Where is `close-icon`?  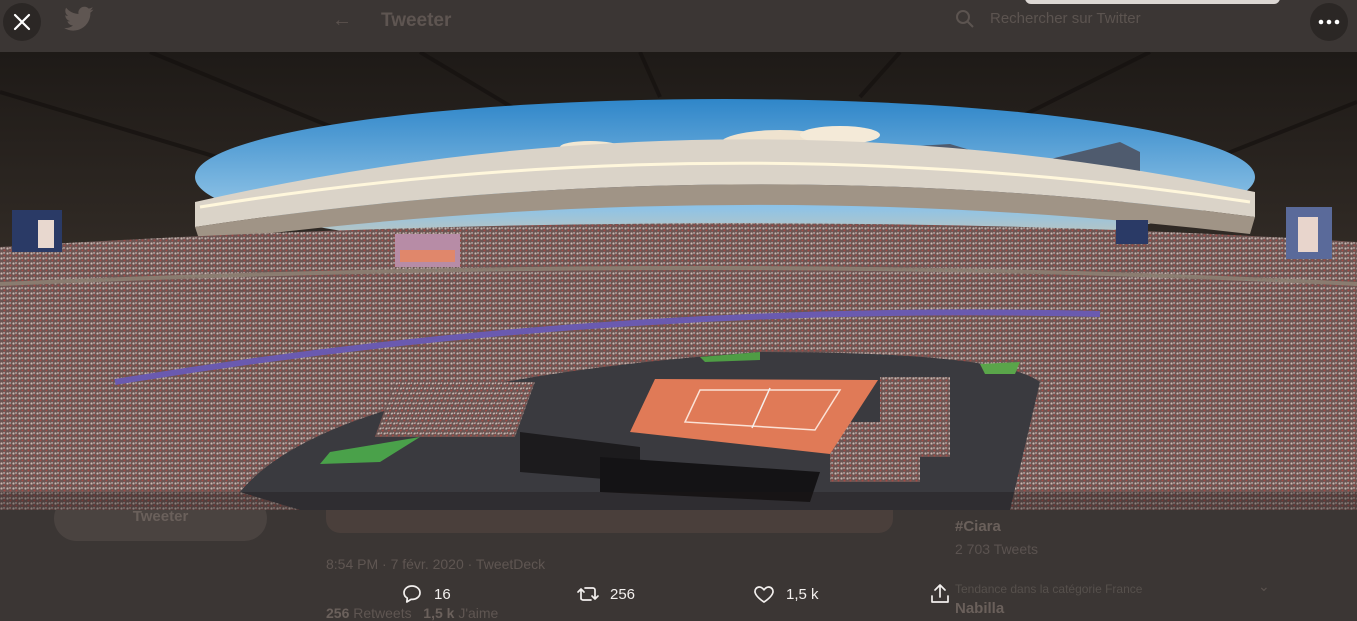 close-icon is located at coordinates (22, 22).